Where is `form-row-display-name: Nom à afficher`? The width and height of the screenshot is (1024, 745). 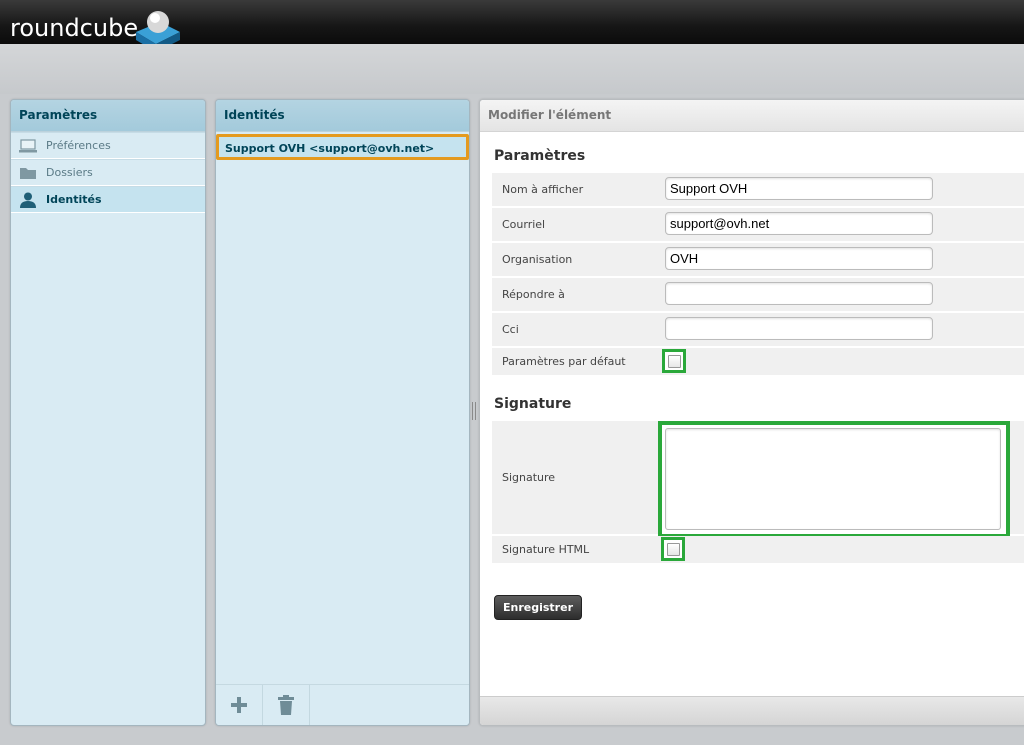 form-row-display-name: Nom à afficher is located at coordinates (758, 190).